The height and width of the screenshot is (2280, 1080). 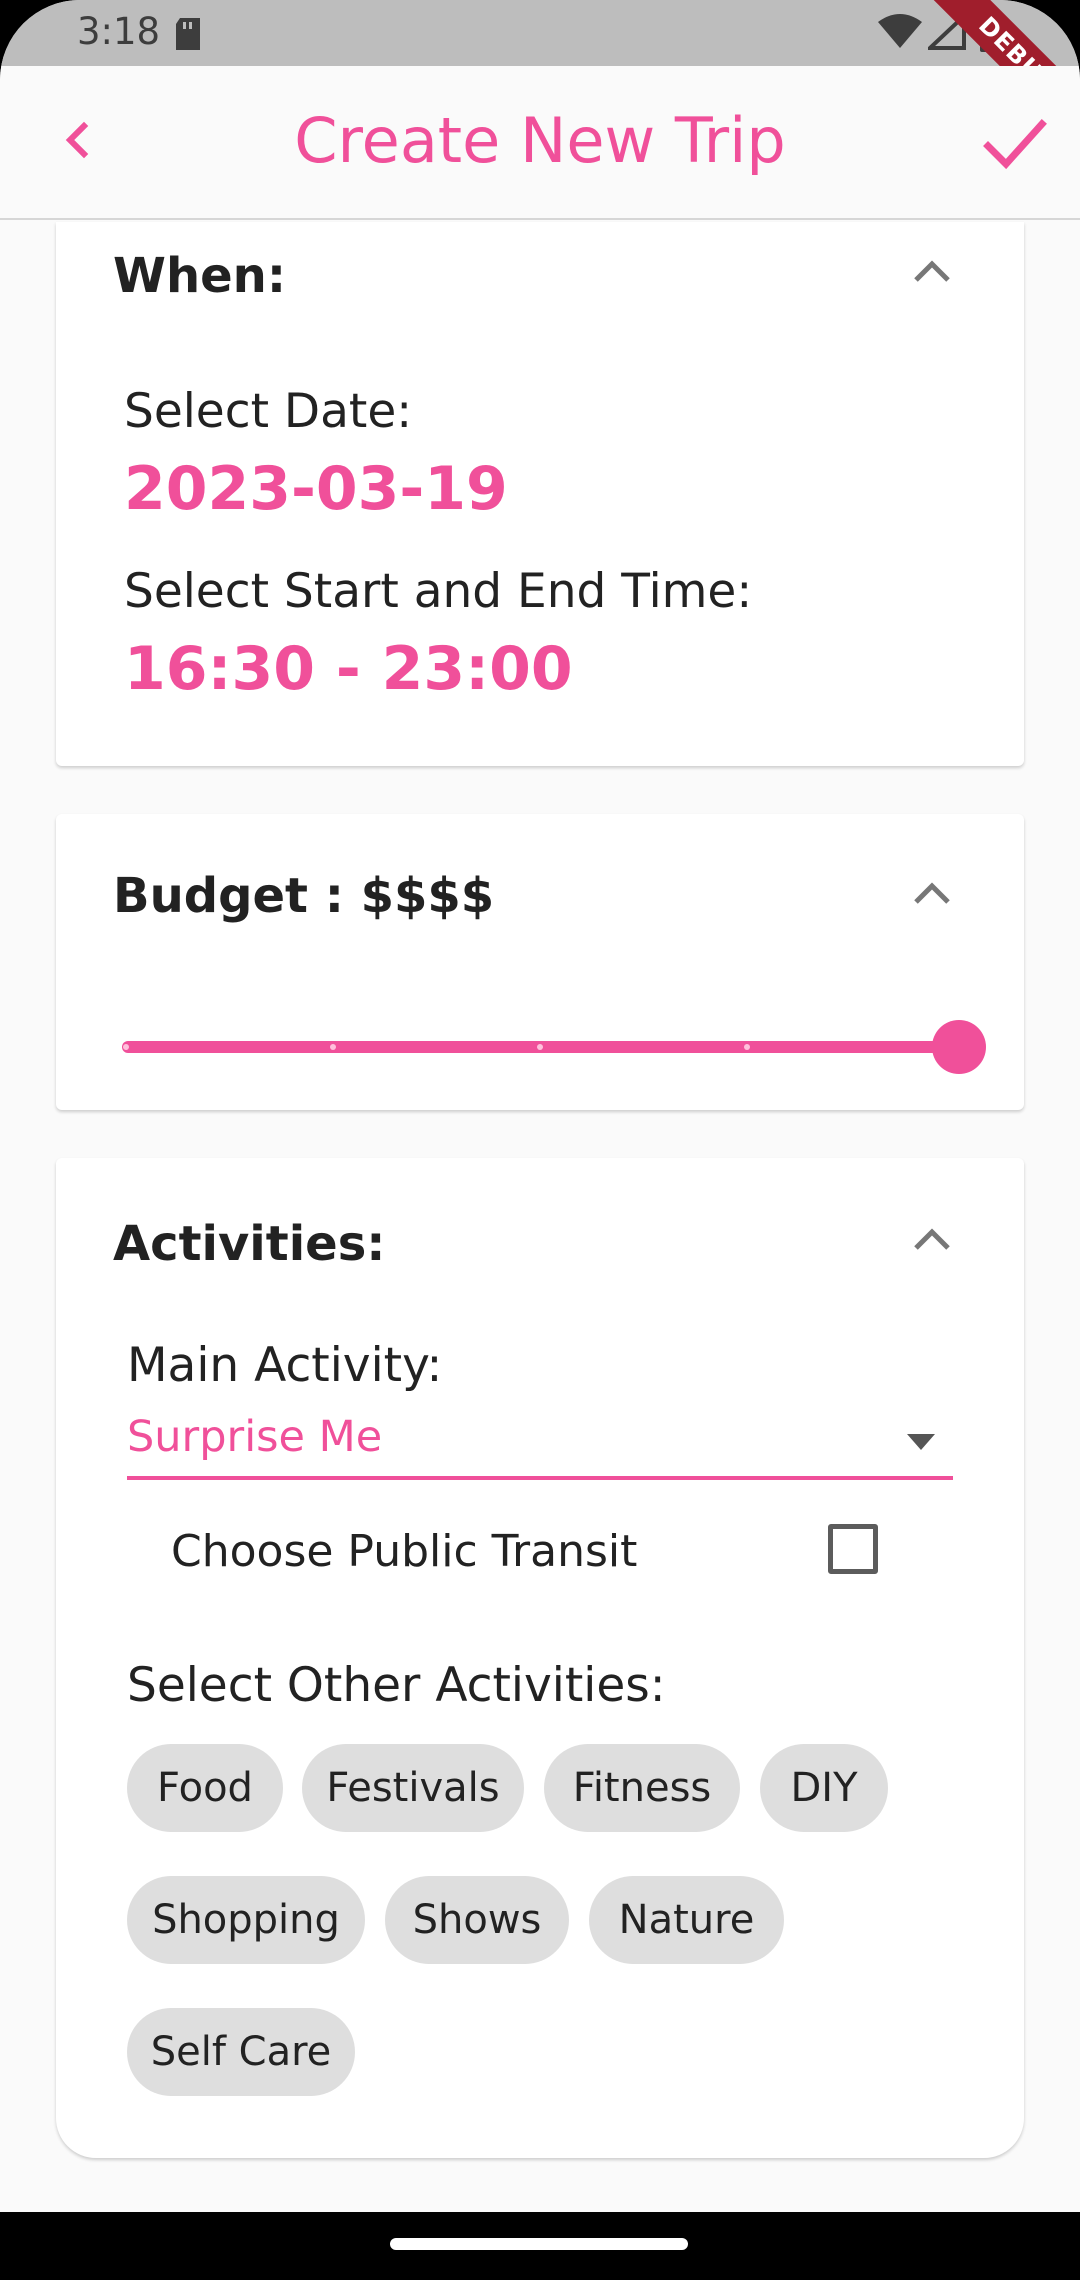 What do you see at coordinates (921, 1442) in the screenshot?
I see `dropdown-arrow-icon` at bounding box center [921, 1442].